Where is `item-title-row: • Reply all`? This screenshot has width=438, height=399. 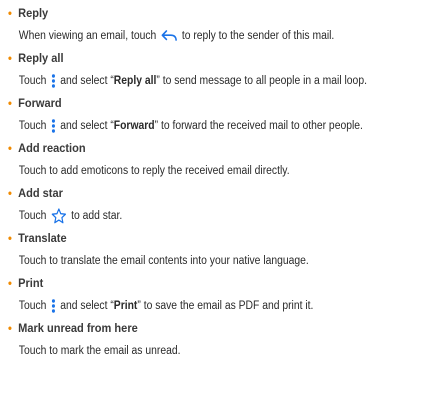 item-title-row: • Reply all is located at coordinates (204, 58).